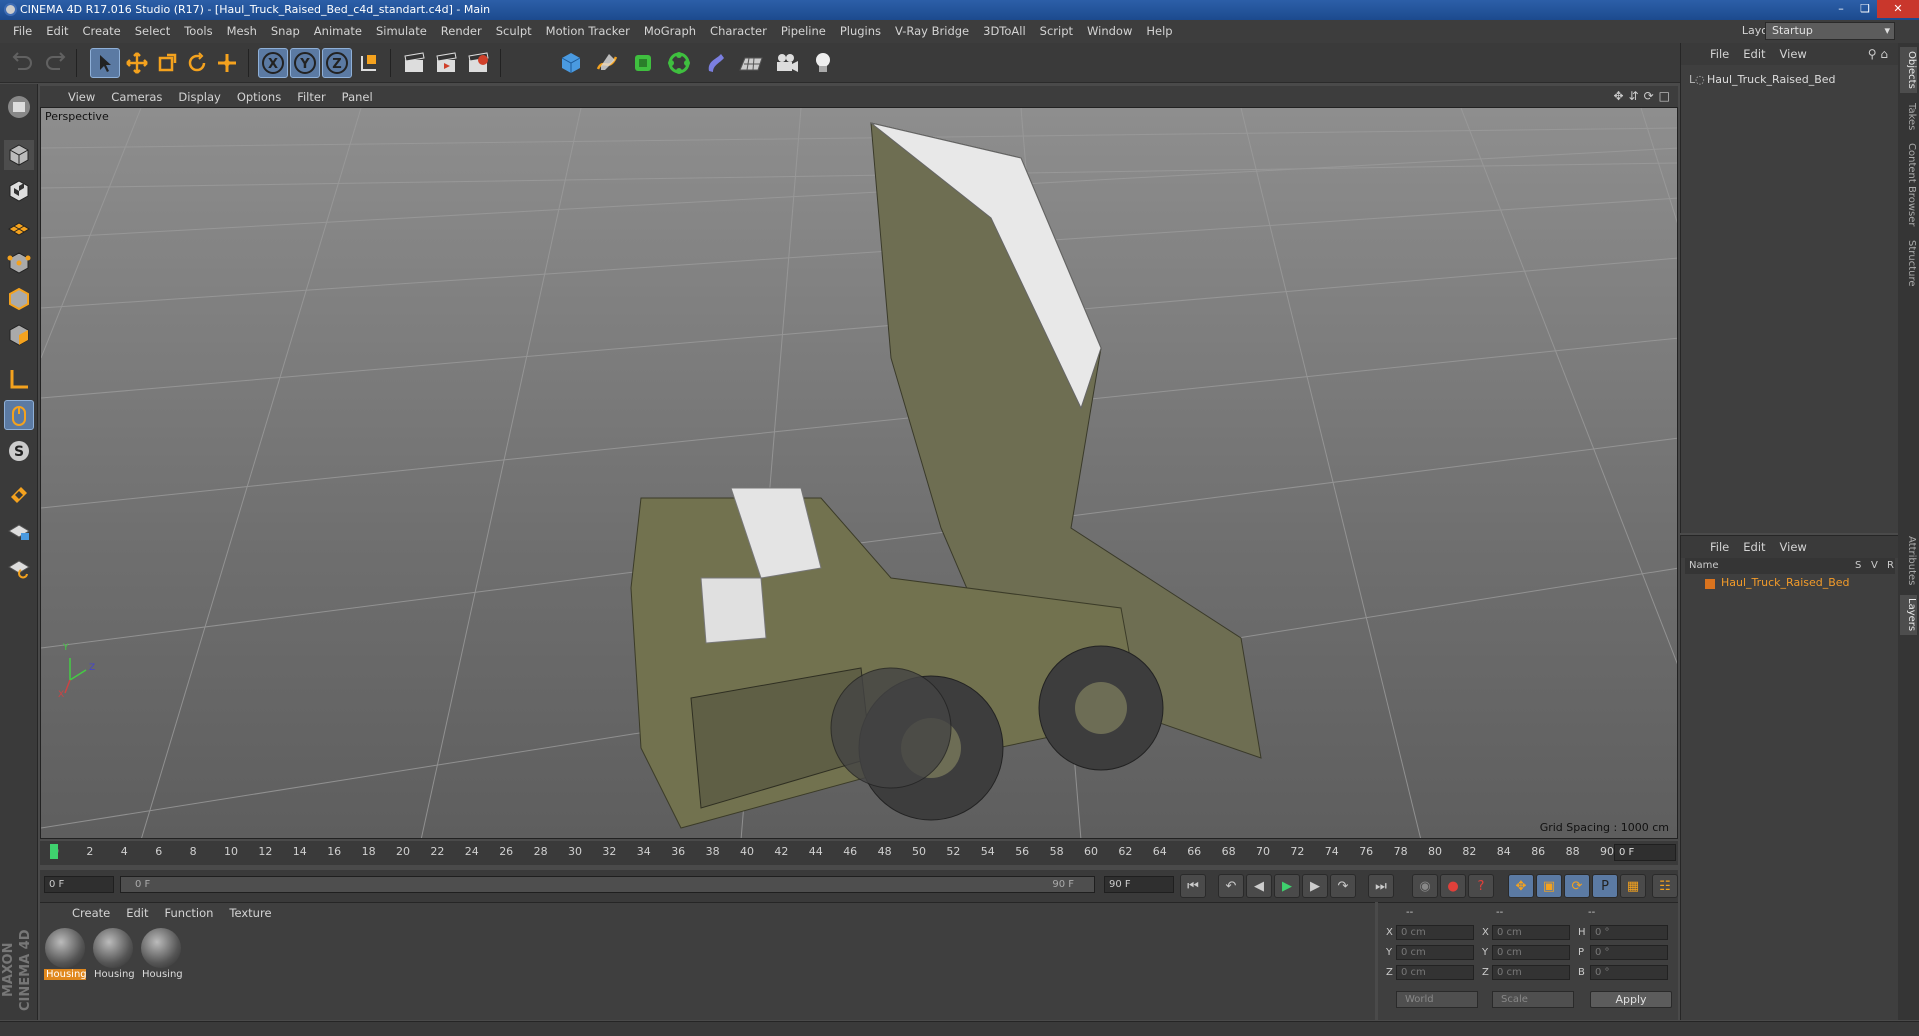 The width and height of the screenshot is (1919, 1036). Describe the element at coordinates (415, 63) in the screenshot. I see `render-view-button` at that location.